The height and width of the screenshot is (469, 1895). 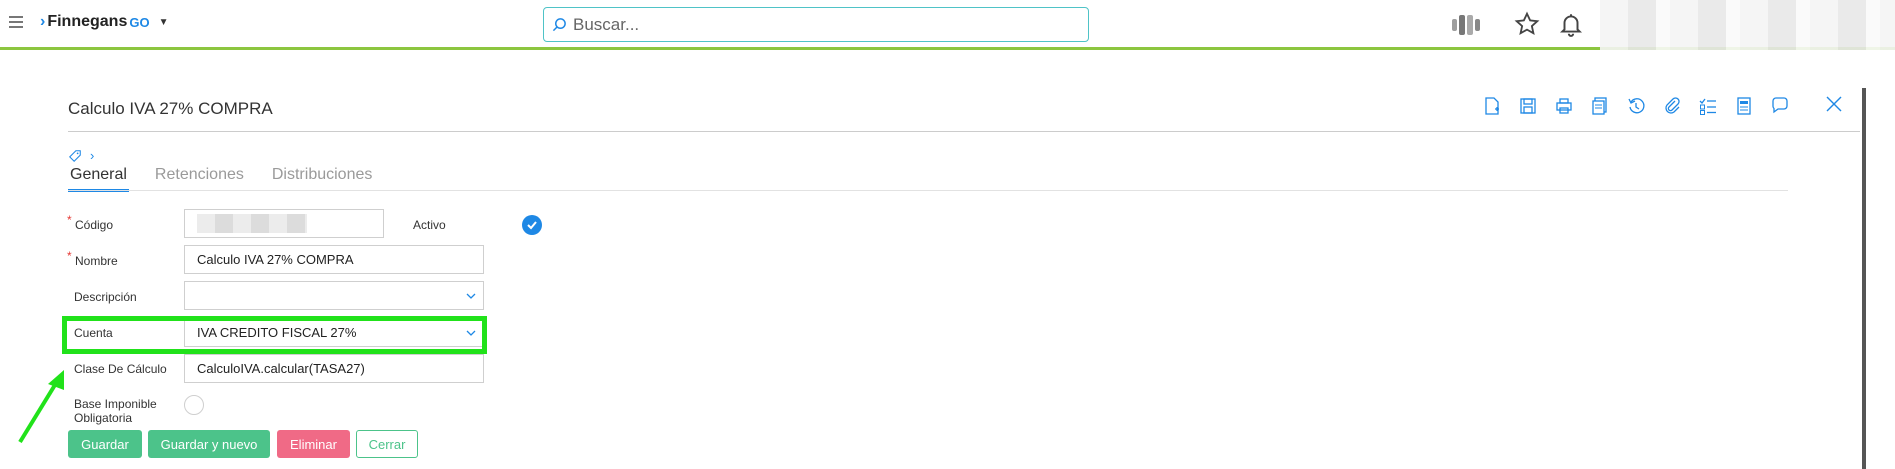 What do you see at coordinates (559, 25) in the screenshot?
I see `search-icon` at bounding box center [559, 25].